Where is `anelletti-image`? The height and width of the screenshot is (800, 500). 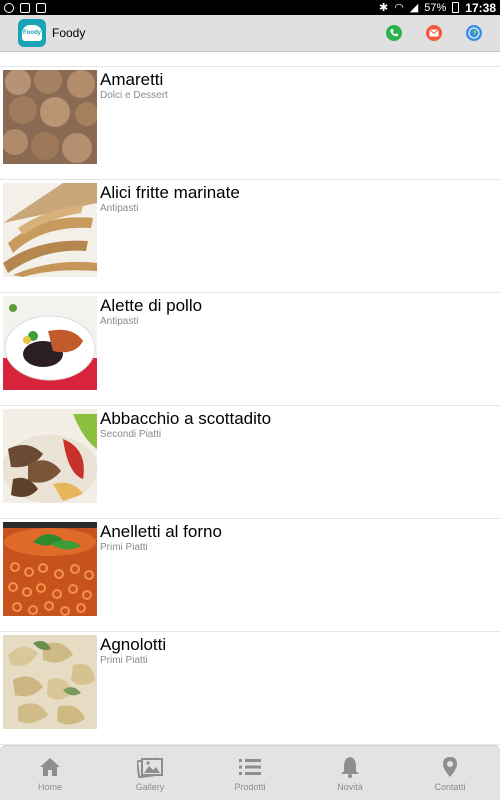 anelletti-image is located at coordinates (50, 569).